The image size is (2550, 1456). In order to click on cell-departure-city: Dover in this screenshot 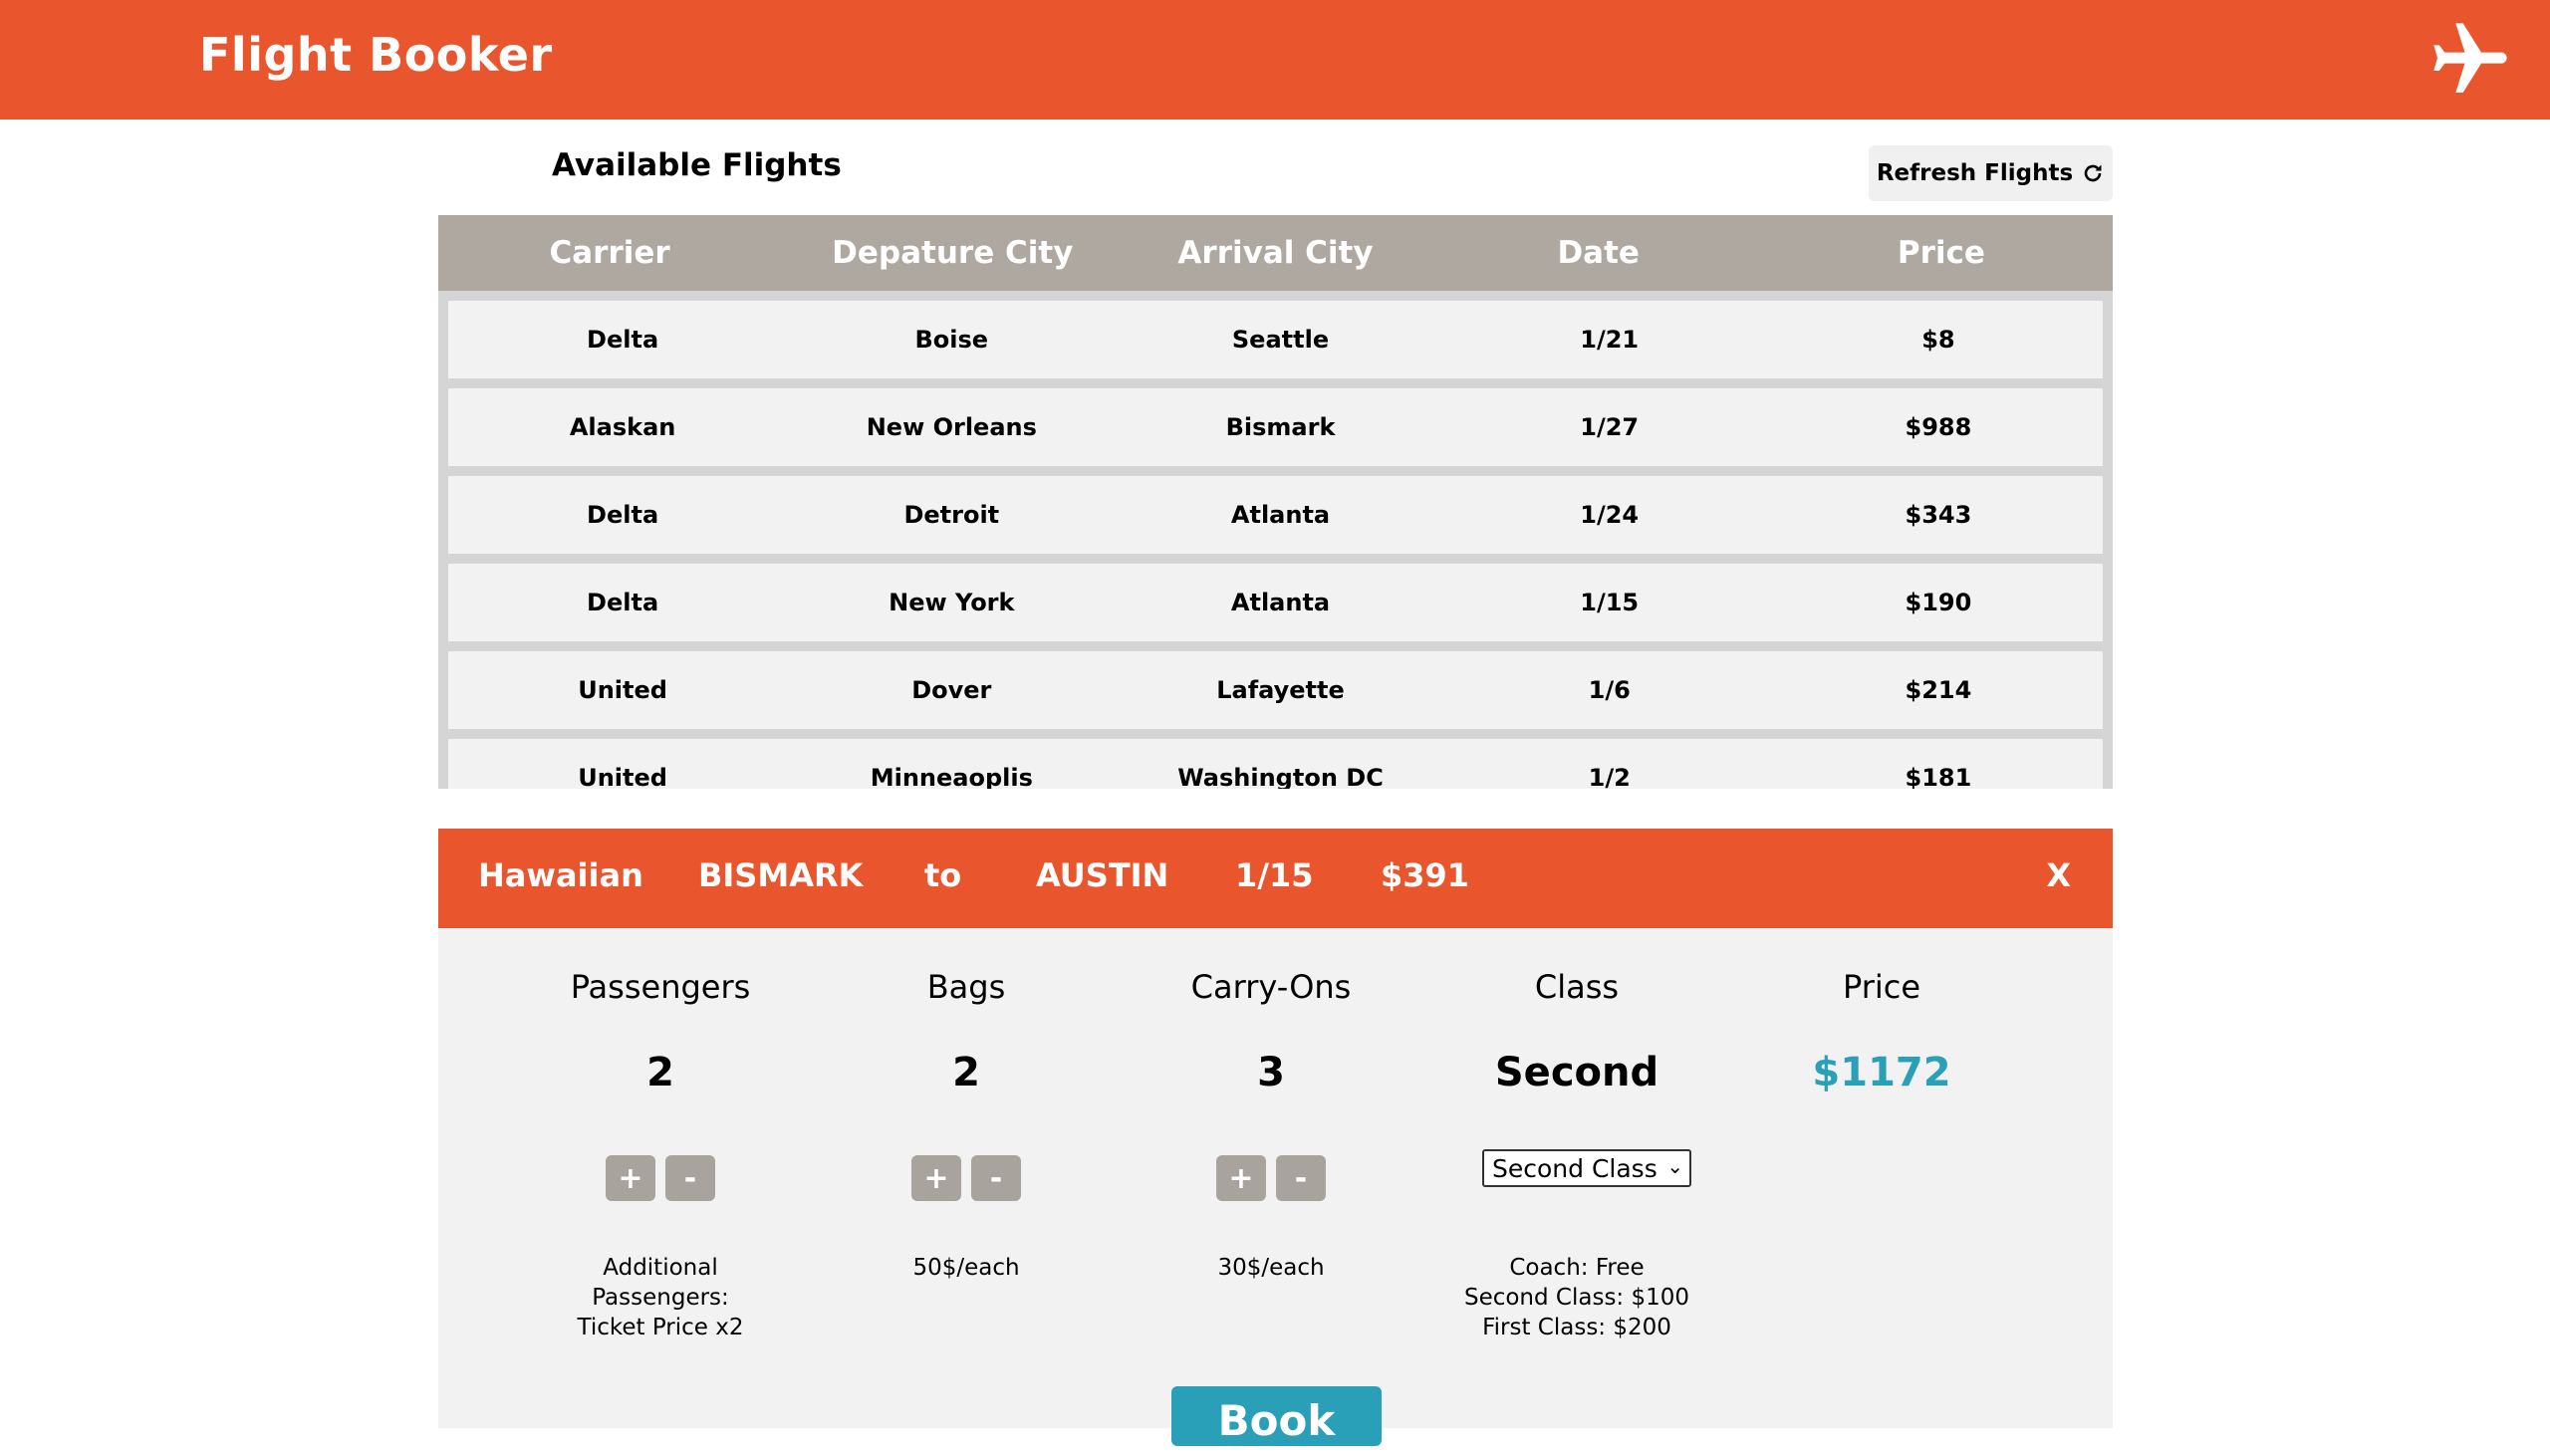, I will do `click(951, 690)`.